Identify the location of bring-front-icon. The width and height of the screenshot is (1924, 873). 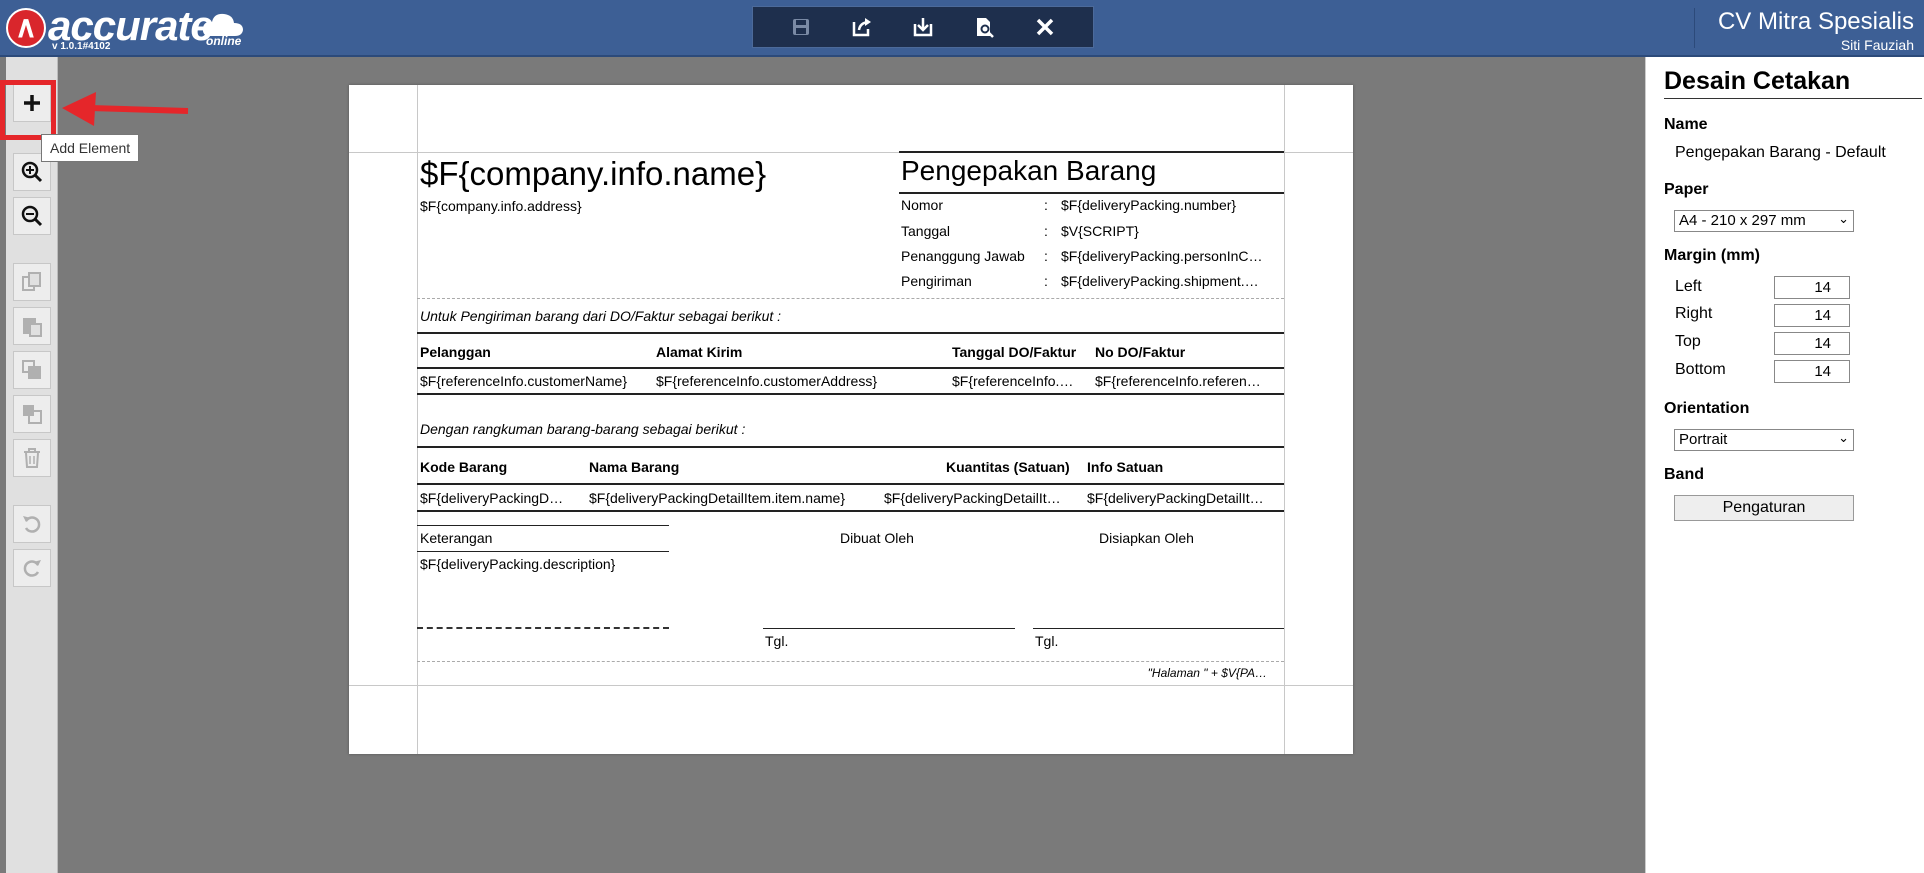
(31, 369).